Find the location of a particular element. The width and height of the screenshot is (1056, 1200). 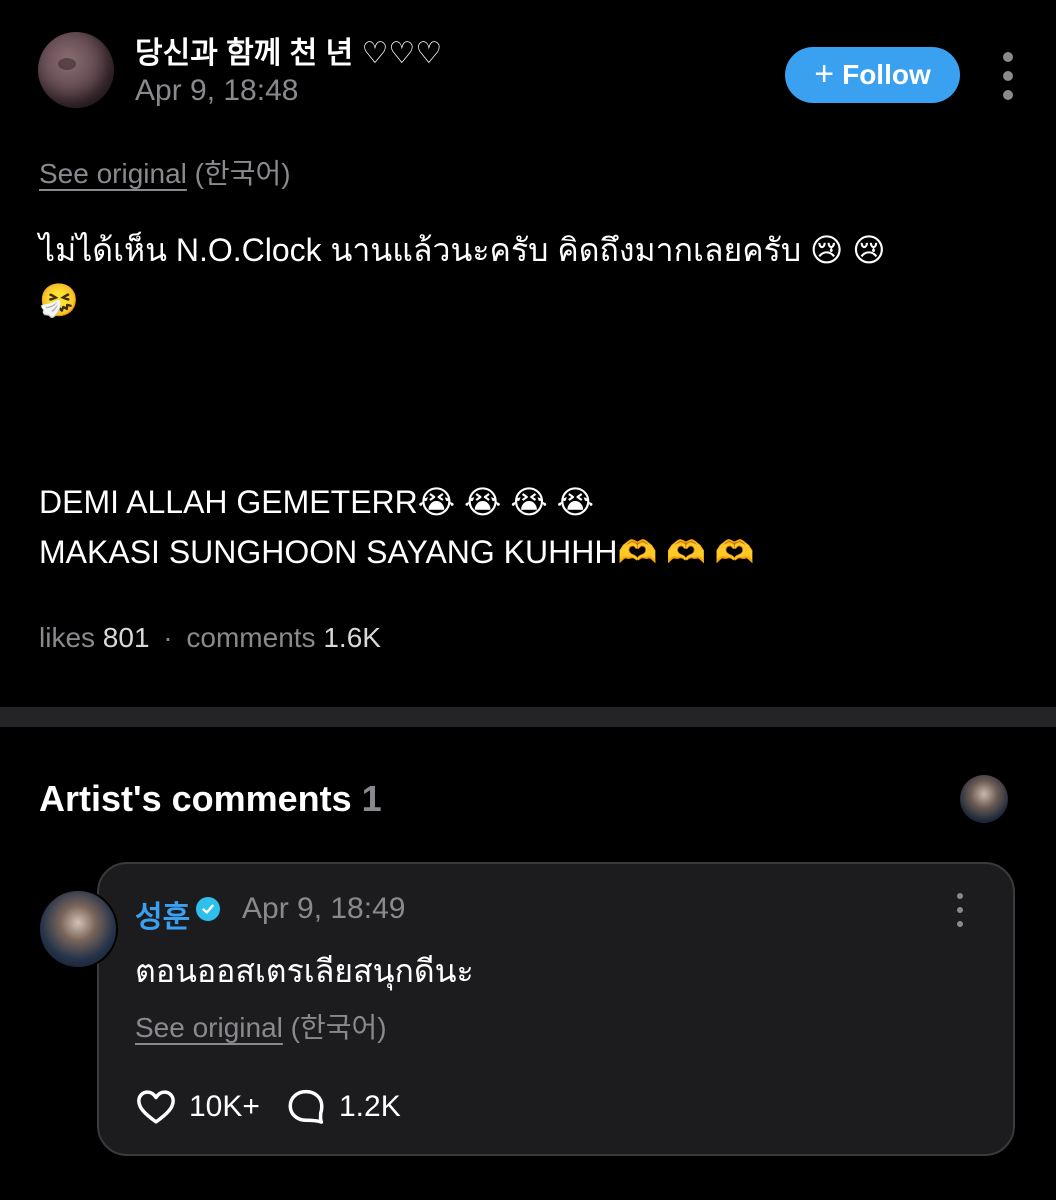

comment-see-original-row: See original (한국어) is located at coordinates (261, 1026).